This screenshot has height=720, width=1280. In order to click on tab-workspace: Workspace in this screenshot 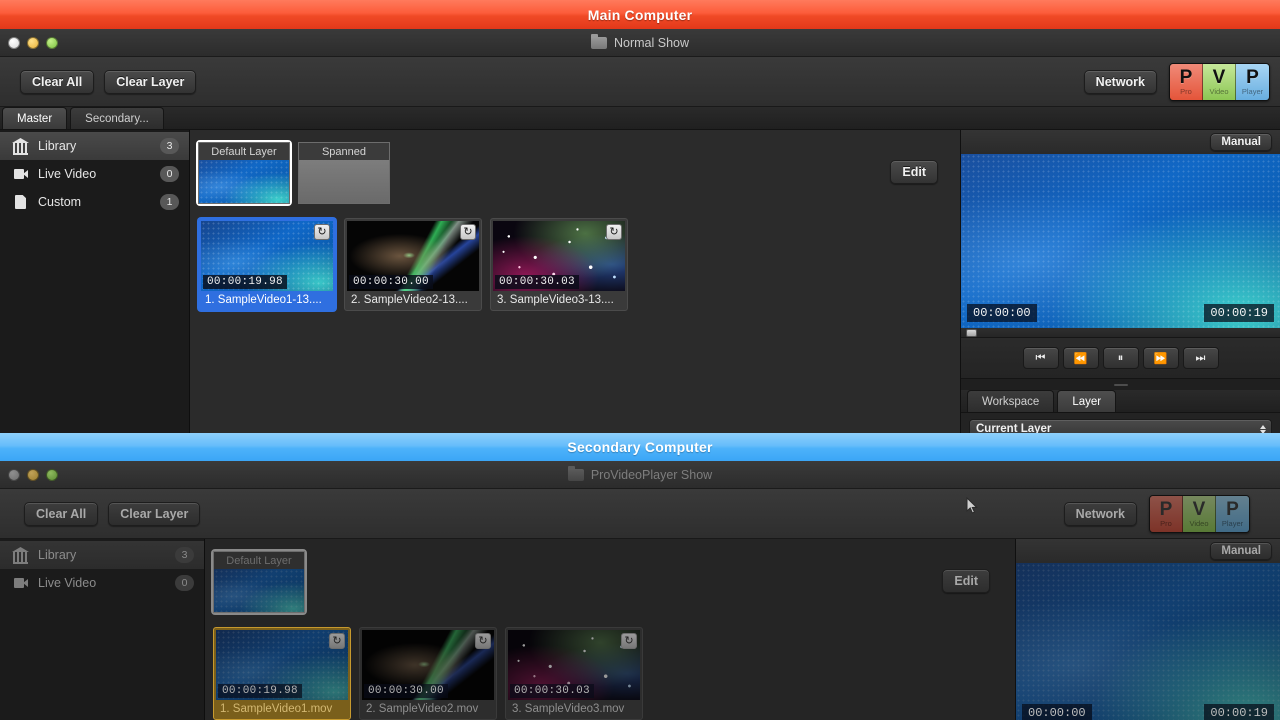, I will do `click(1011, 401)`.